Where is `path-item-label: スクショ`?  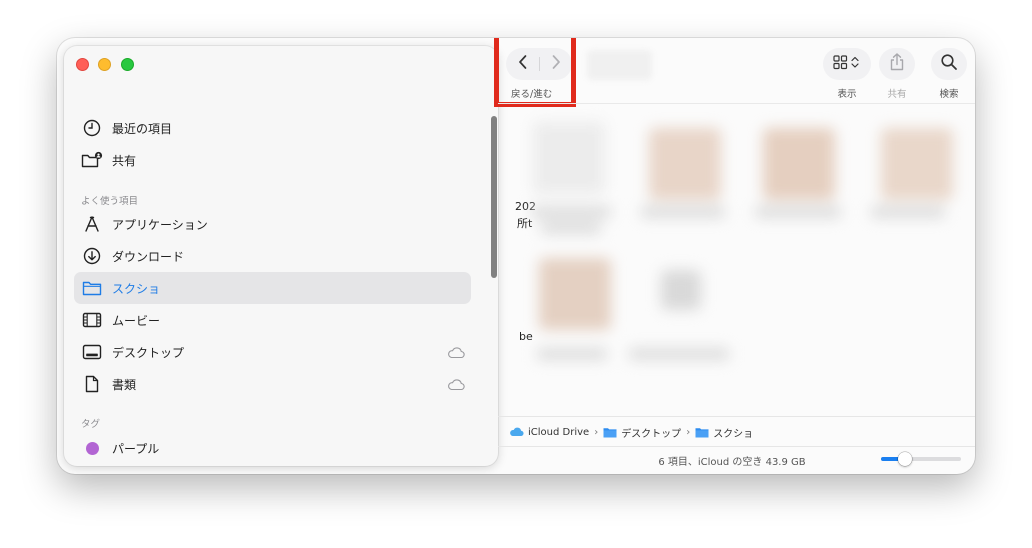
path-item-label: スクショ is located at coordinates (733, 434).